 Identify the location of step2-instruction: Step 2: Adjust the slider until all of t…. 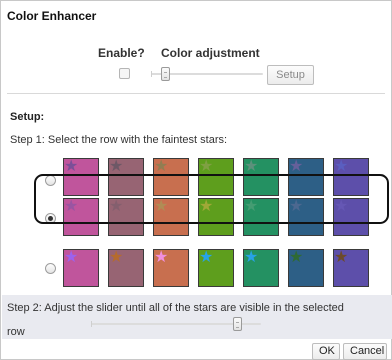
(175, 308).